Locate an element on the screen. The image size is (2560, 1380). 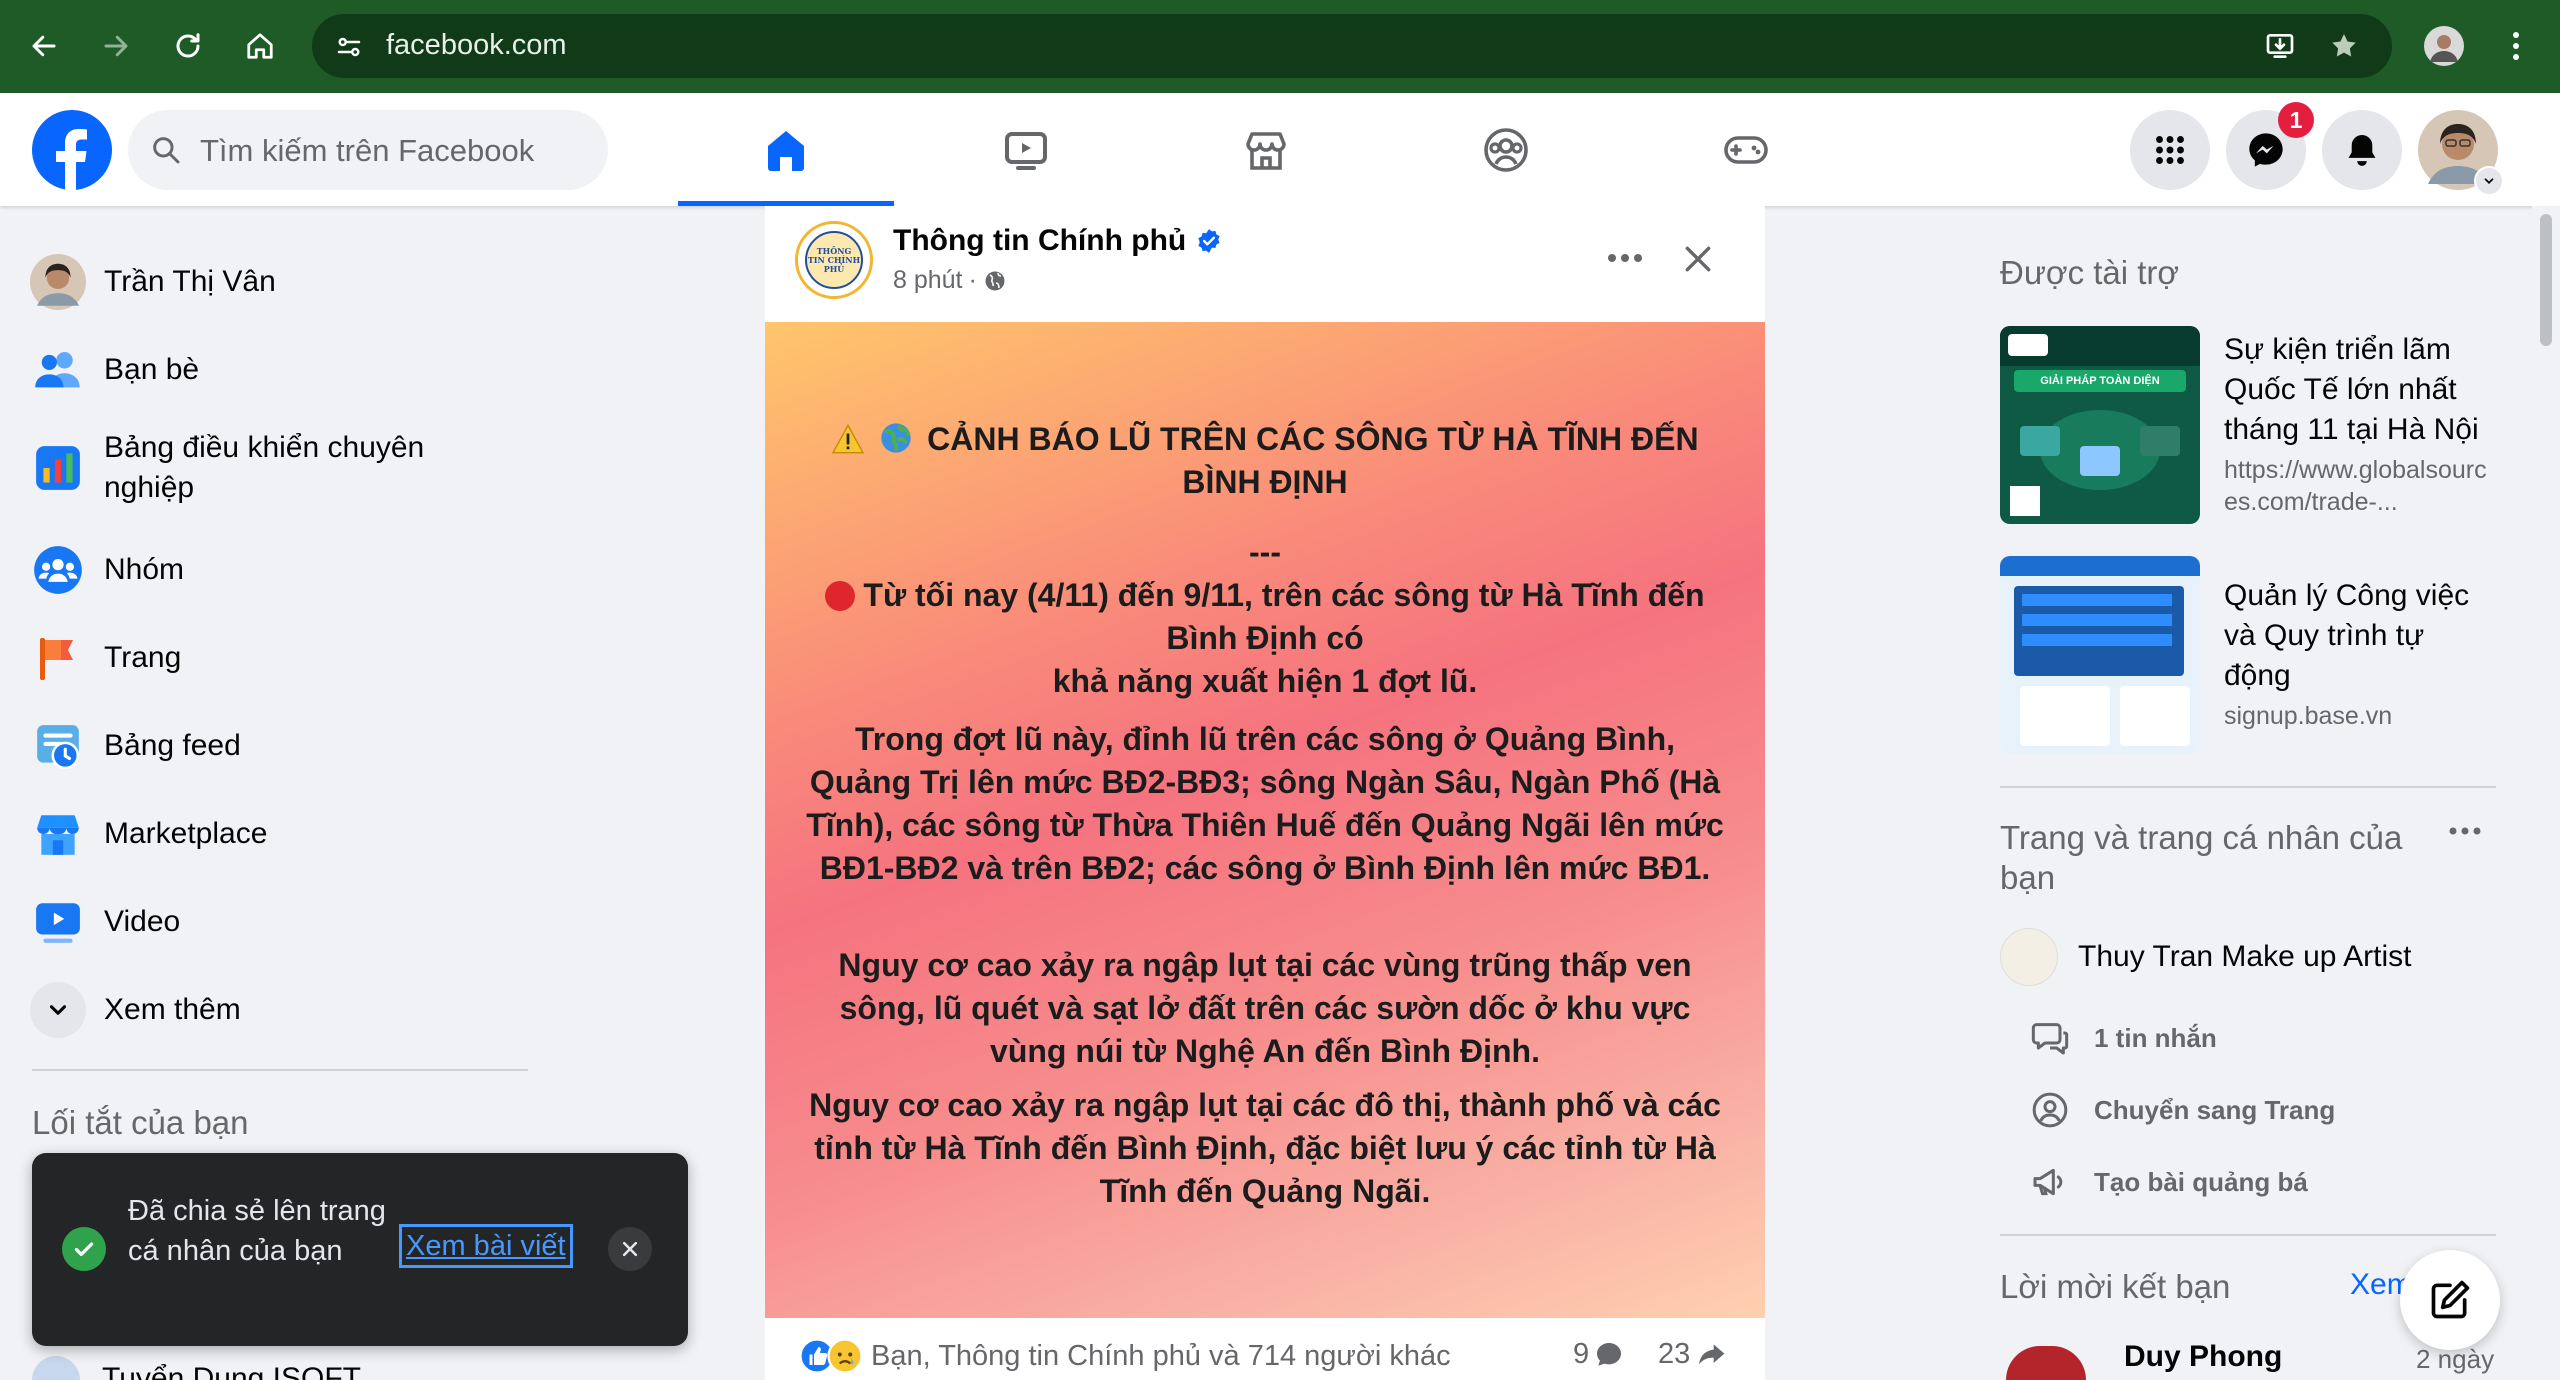
new-message-button is located at coordinates (2450, 1300).